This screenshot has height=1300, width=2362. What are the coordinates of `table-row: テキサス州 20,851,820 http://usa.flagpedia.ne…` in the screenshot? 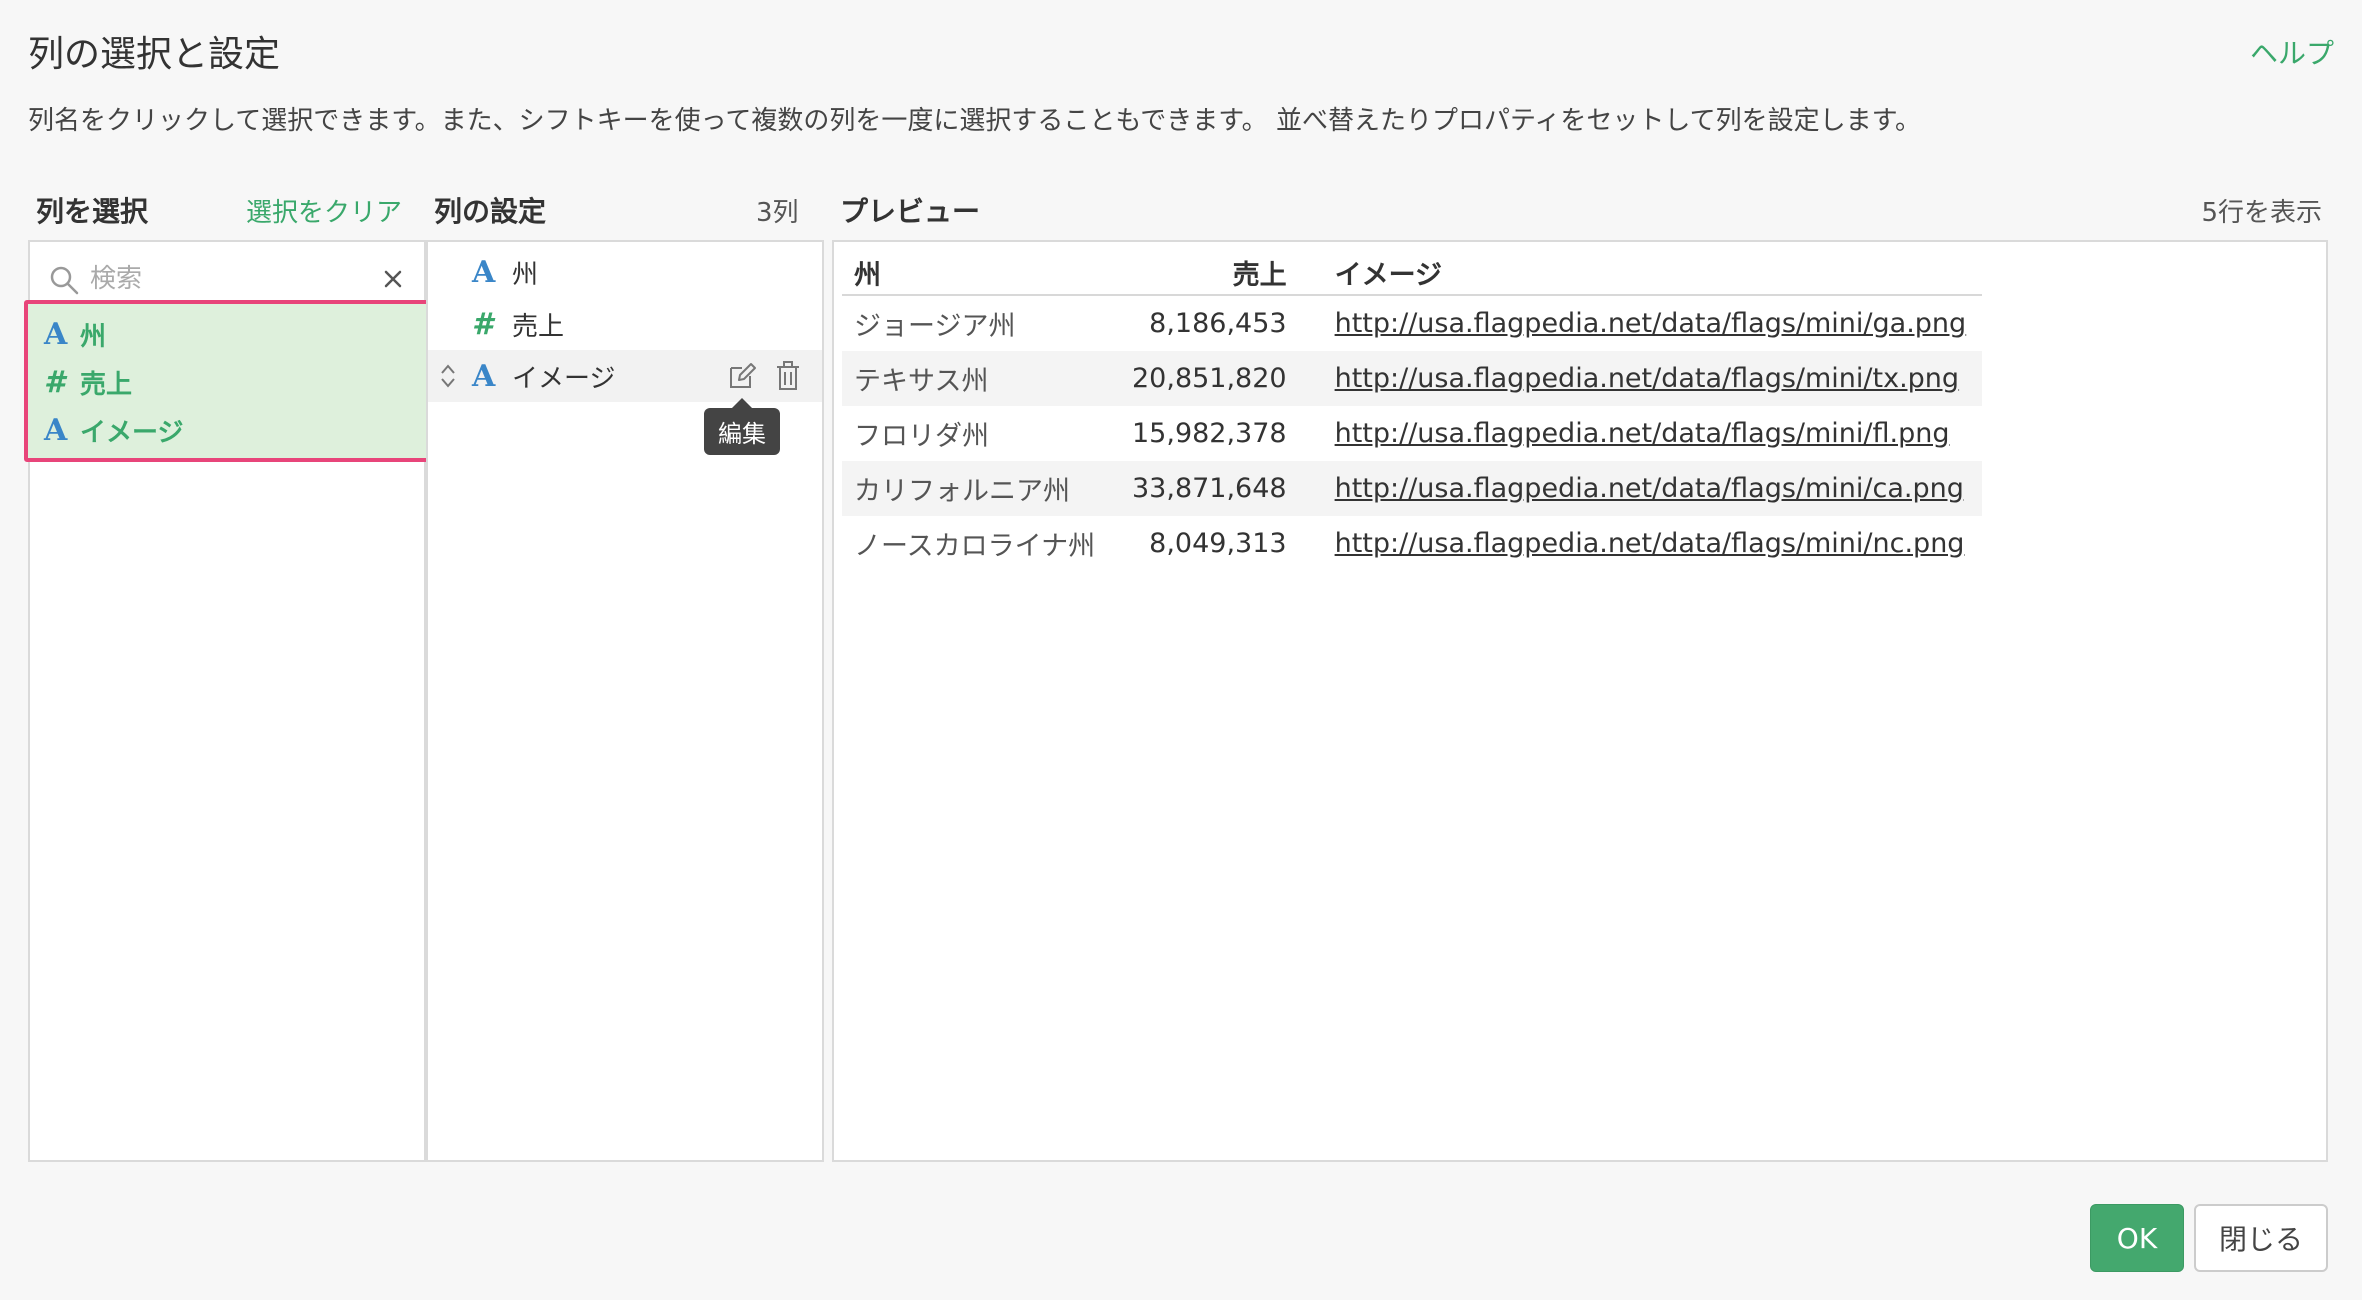 It's located at (1412, 378).